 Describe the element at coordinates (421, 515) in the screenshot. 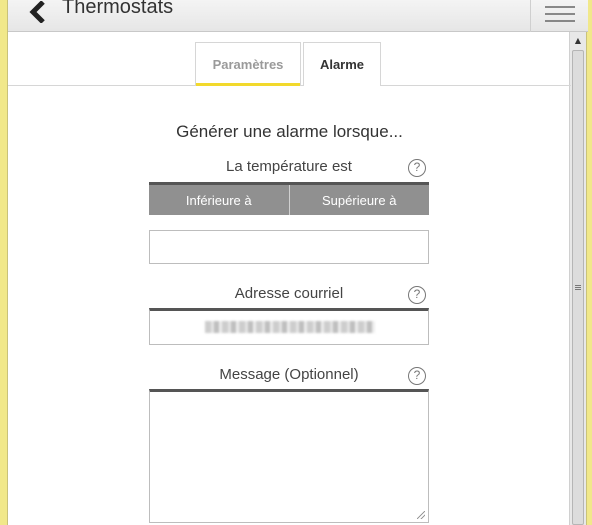

I see `resize-handle-icon` at that location.